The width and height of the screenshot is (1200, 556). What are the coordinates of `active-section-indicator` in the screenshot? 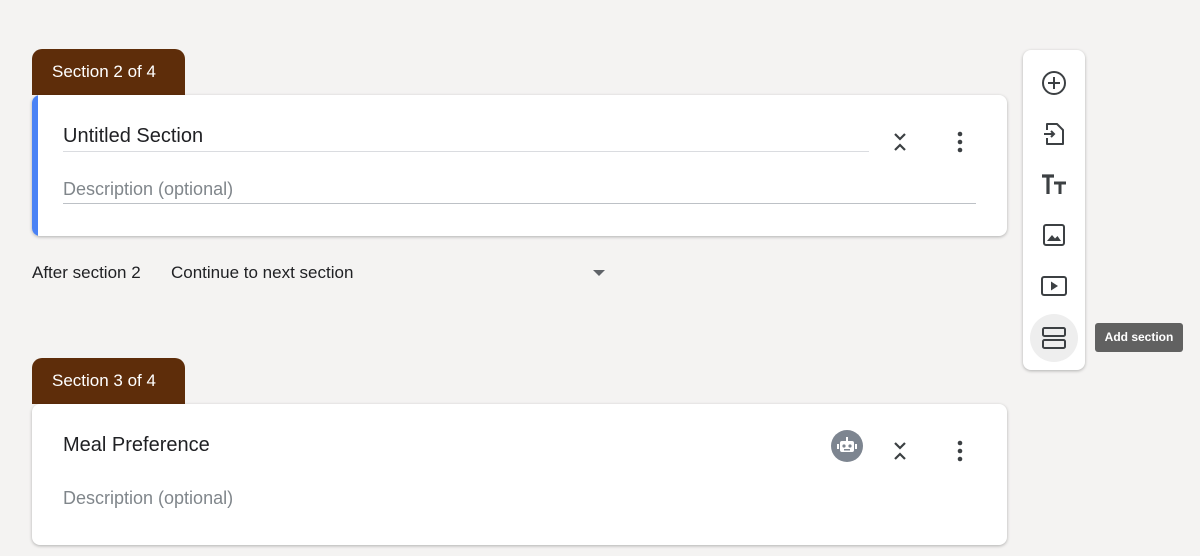 It's located at (35, 165).